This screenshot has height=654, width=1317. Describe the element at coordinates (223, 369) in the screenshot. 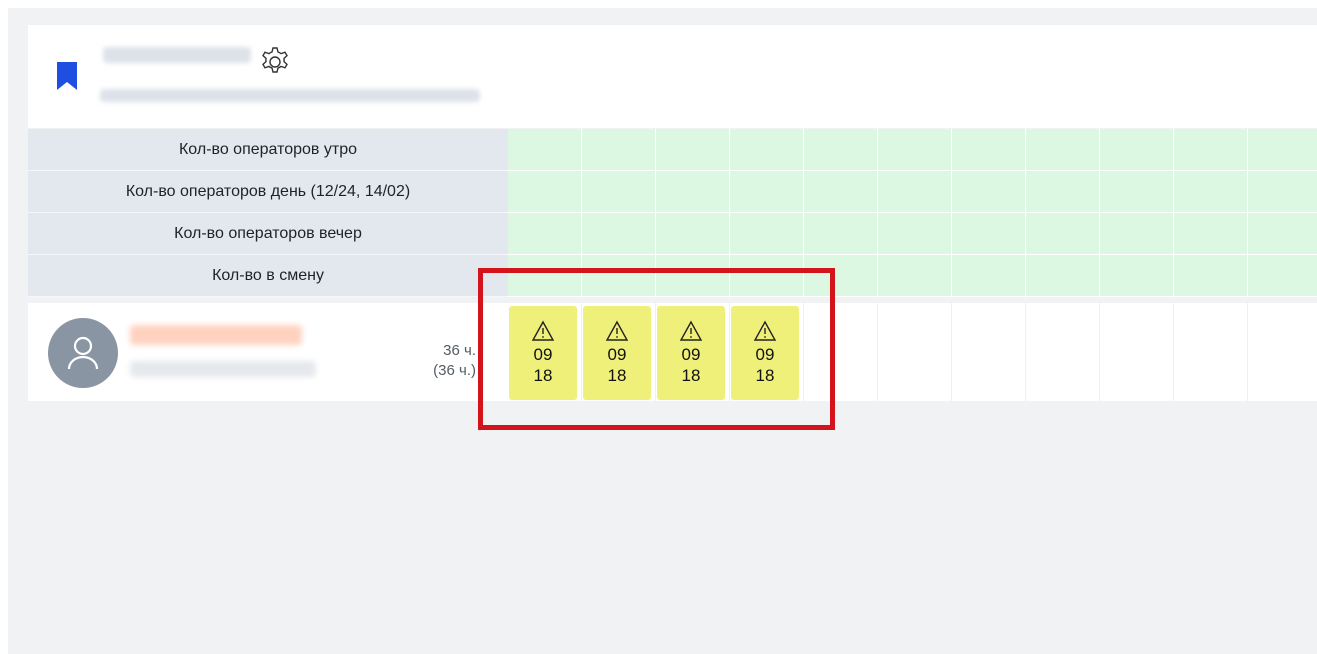

I see `operator-role-redacted` at that location.